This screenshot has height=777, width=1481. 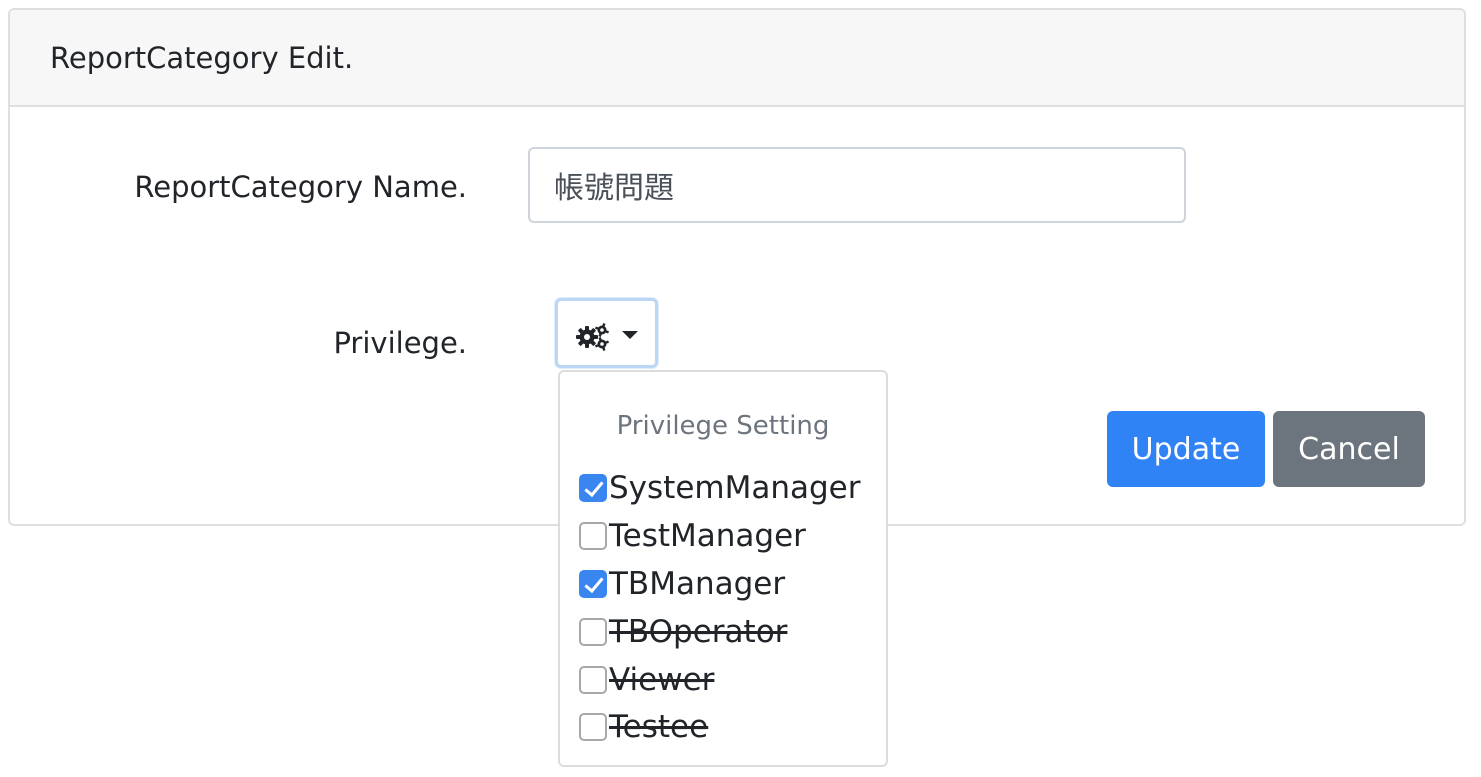 I want to click on card-title: ReportCategory Edit., so click(x=202, y=58).